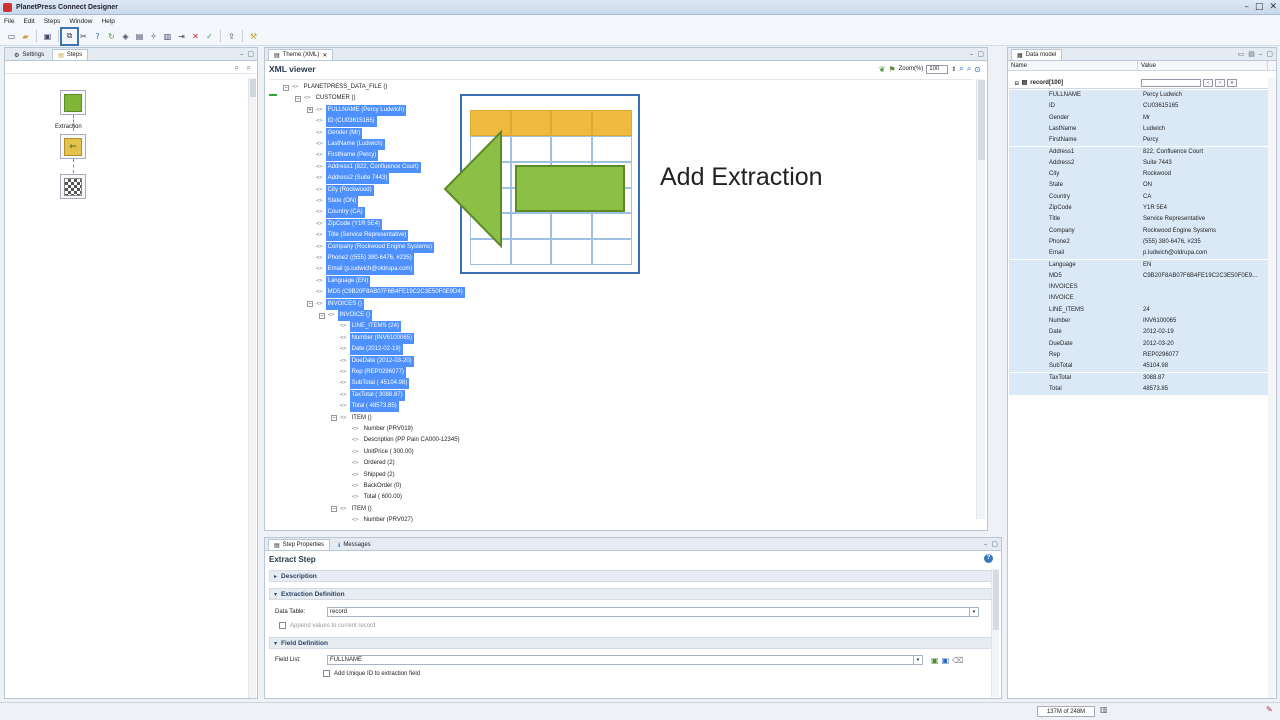 This screenshot has height=720, width=1280. What do you see at coordinates (73, 186) in the screenshot?
I see `step-end` at bounding box center [73, 186].